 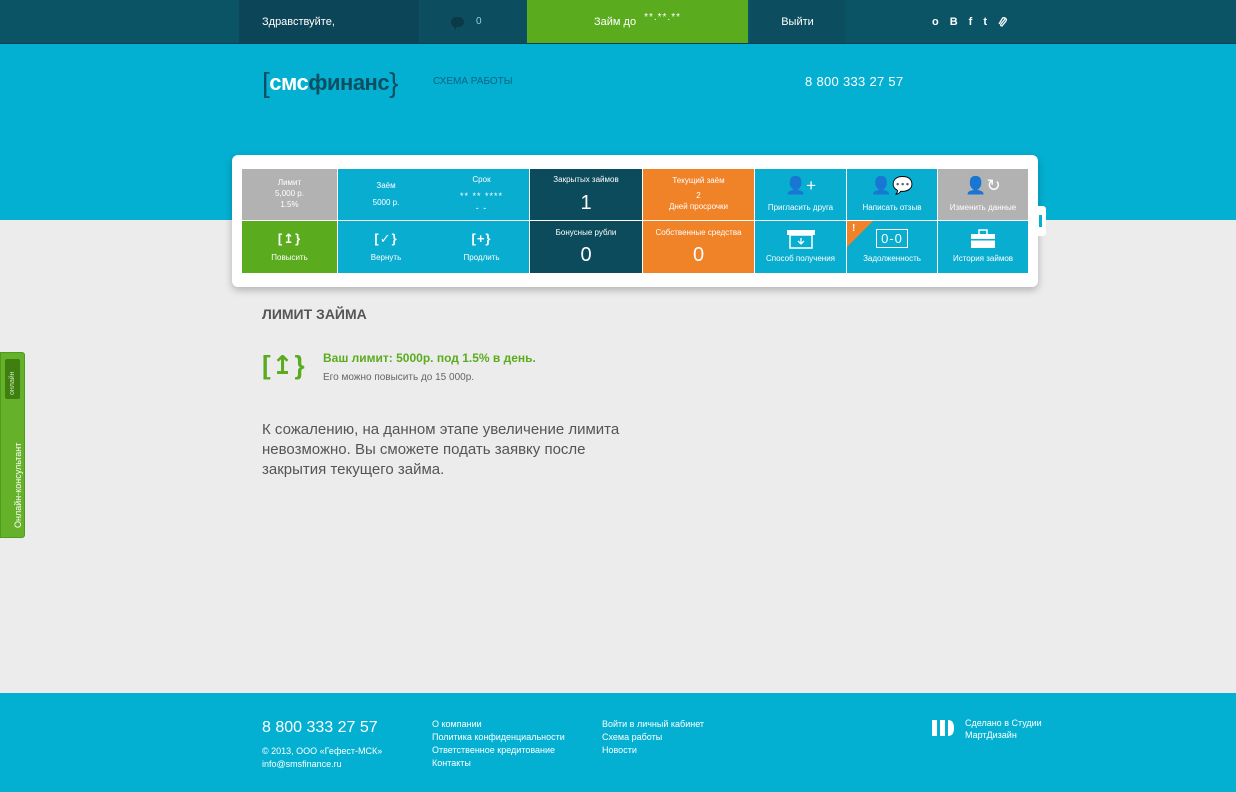 What do you see at coordinates (386, 194) in the screenshot?
I see `loan-tile: Заём 5000 р.` at bounding box center [386, 194].